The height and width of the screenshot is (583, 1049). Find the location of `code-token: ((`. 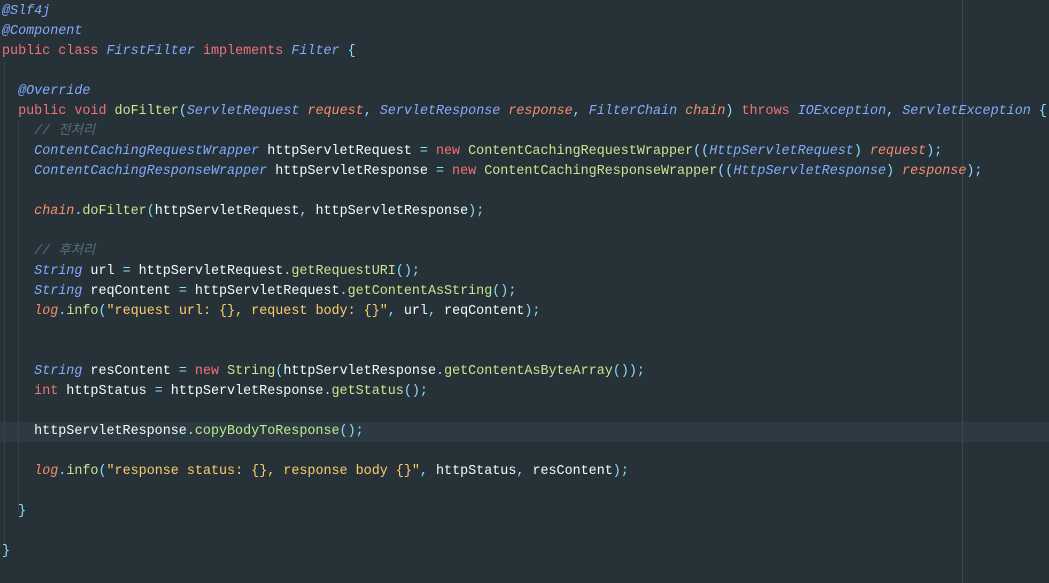

code-token: (( is located at coordinates (725, 171).